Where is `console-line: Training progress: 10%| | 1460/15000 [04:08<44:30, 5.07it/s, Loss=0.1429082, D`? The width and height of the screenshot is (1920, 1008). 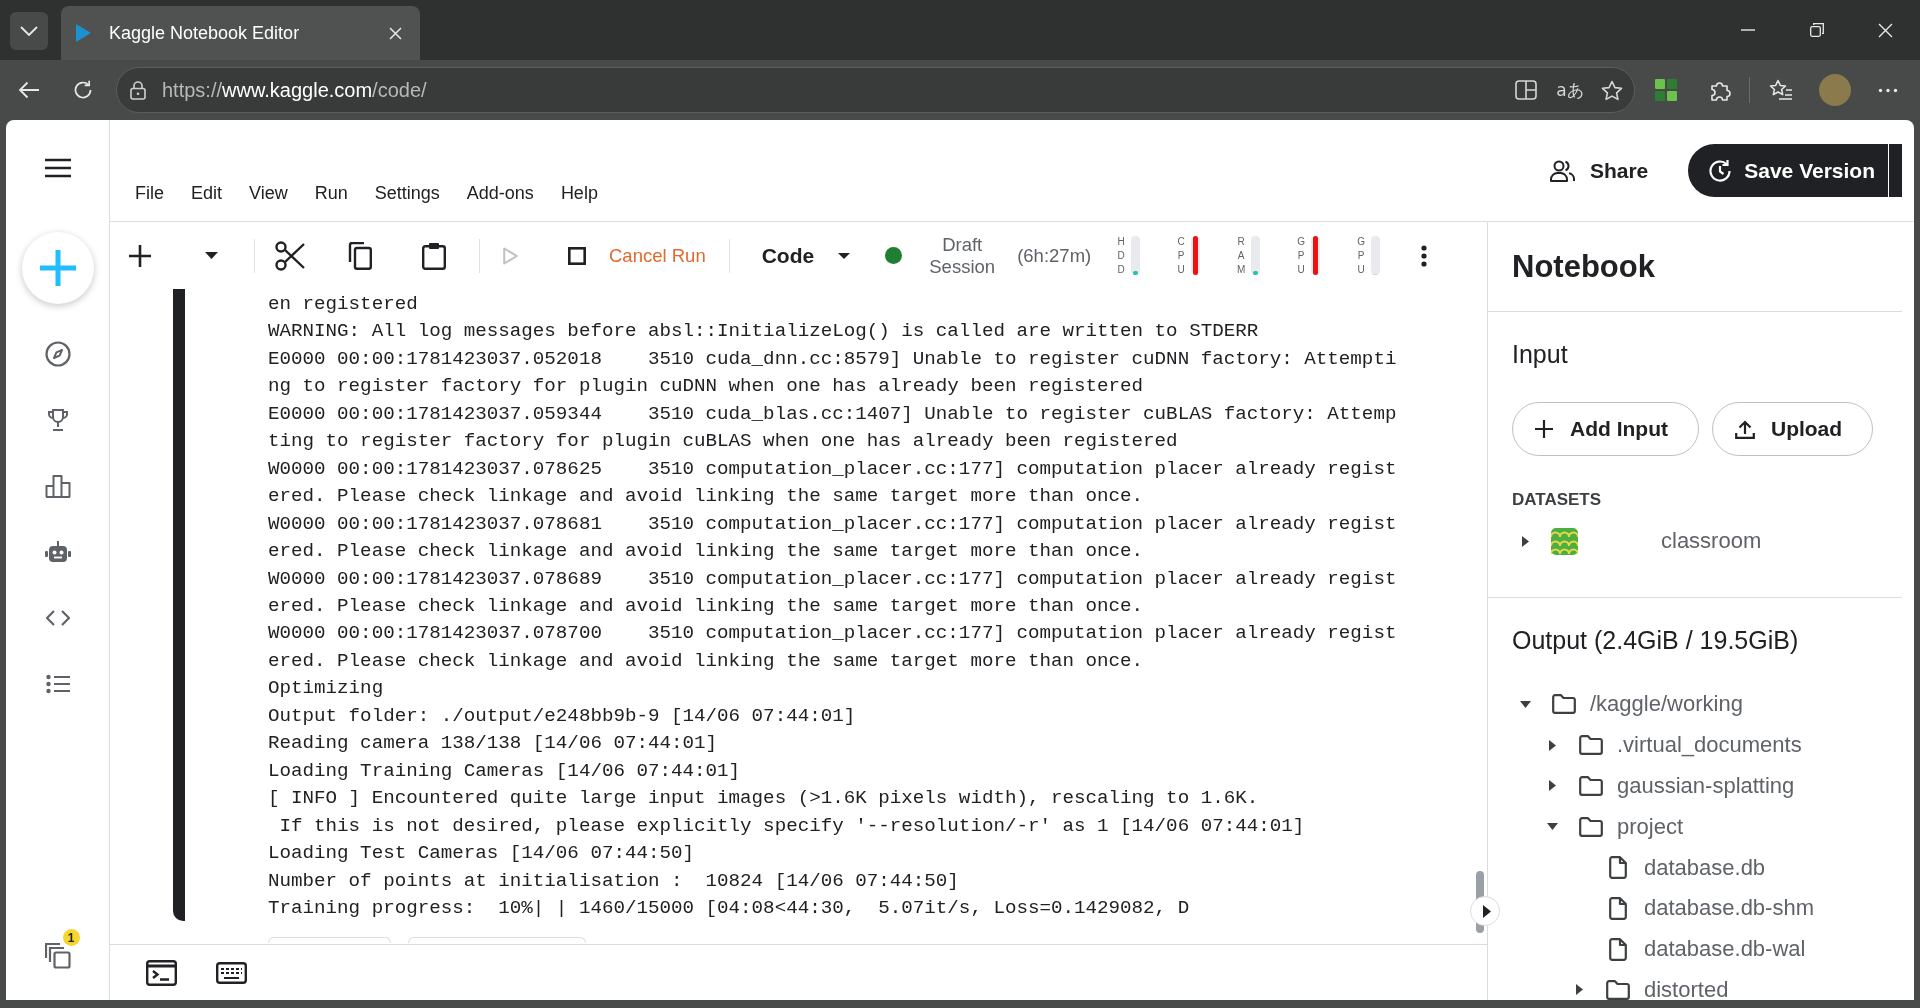
console-line: Training progress: 10%| | 1460/15000 [04:08<44:30, 5.07it/s, Loss=0.1429082, D is located at coordinates (729, 908).